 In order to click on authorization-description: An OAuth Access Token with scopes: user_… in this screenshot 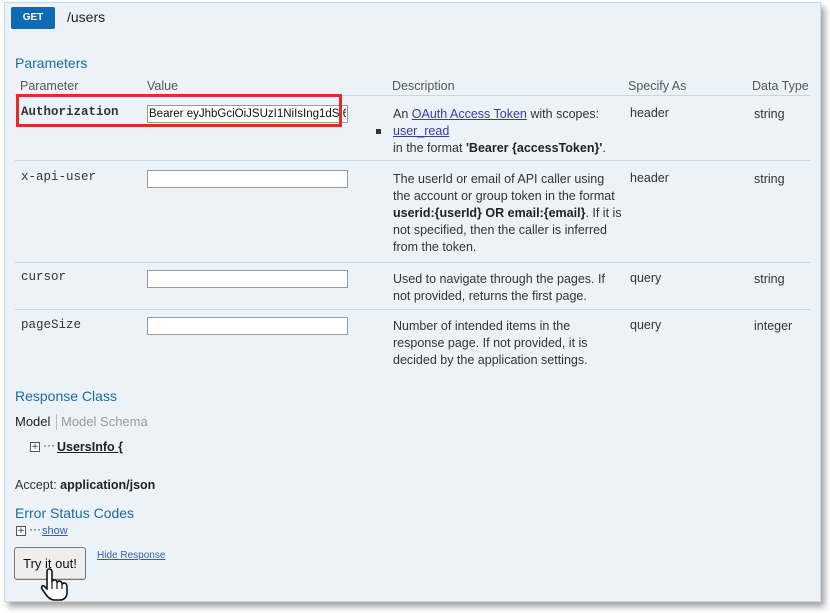, I will do `click(508, 131)`.